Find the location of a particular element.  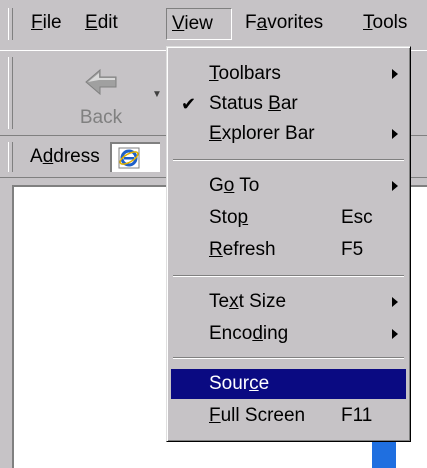

menu-label-part: ile is located at coordinates (52, 22).